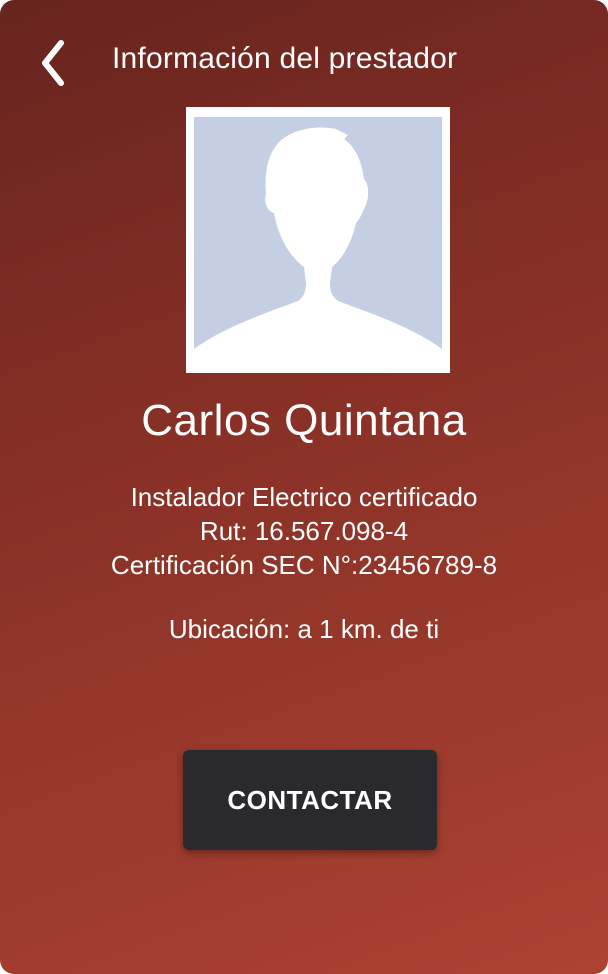 The width and height of the screenshot is (608, 974). Describe the element at coordinates (285, 58) in the screenshot. I see `page-title: Información del prestador` at that location.